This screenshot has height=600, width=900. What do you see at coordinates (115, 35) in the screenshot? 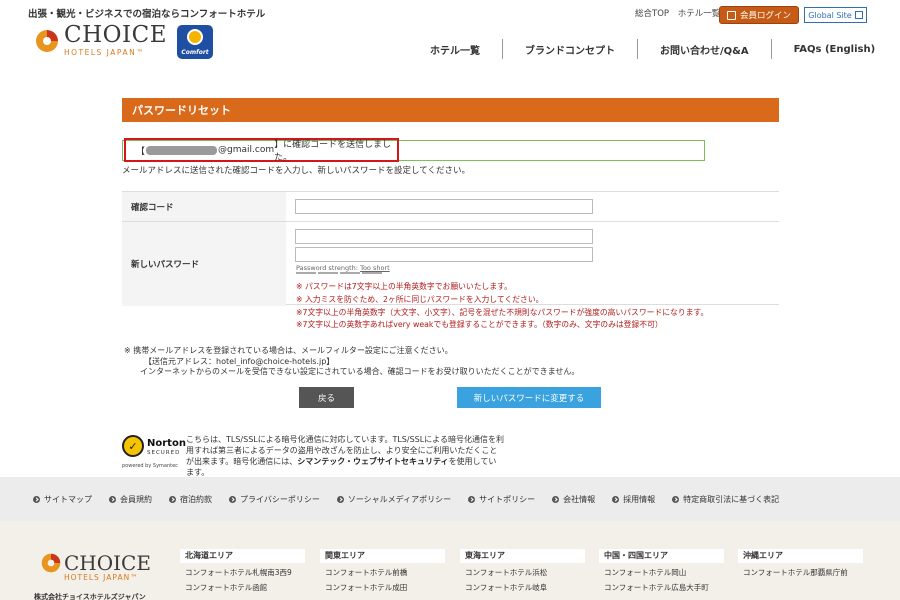
I see `logo-wordmark: CHOICE` at bounding box center [115, 35].